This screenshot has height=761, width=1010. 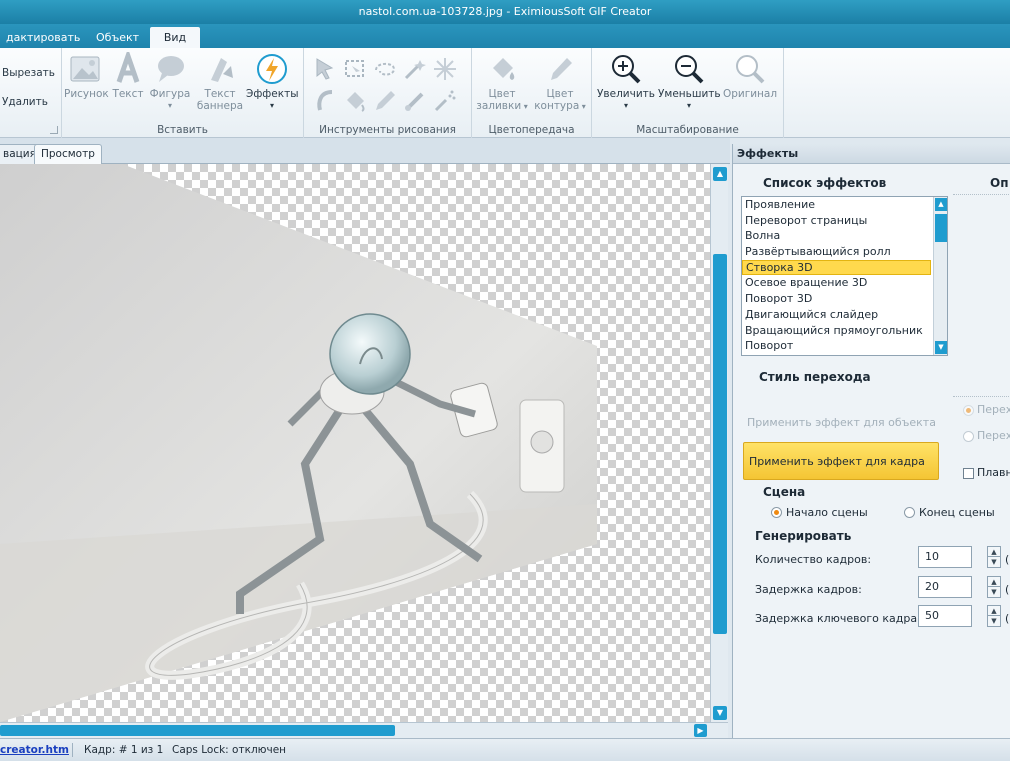 What do you see at coordinates (385, 101) in the screenshot?
I see `pencil-icon` at bounding box center [385, 101].